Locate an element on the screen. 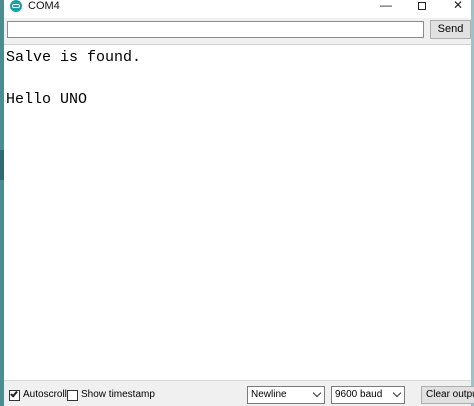 This screenshot has height=406, width=474. arduino-icon is located at coordinates (16, 6).